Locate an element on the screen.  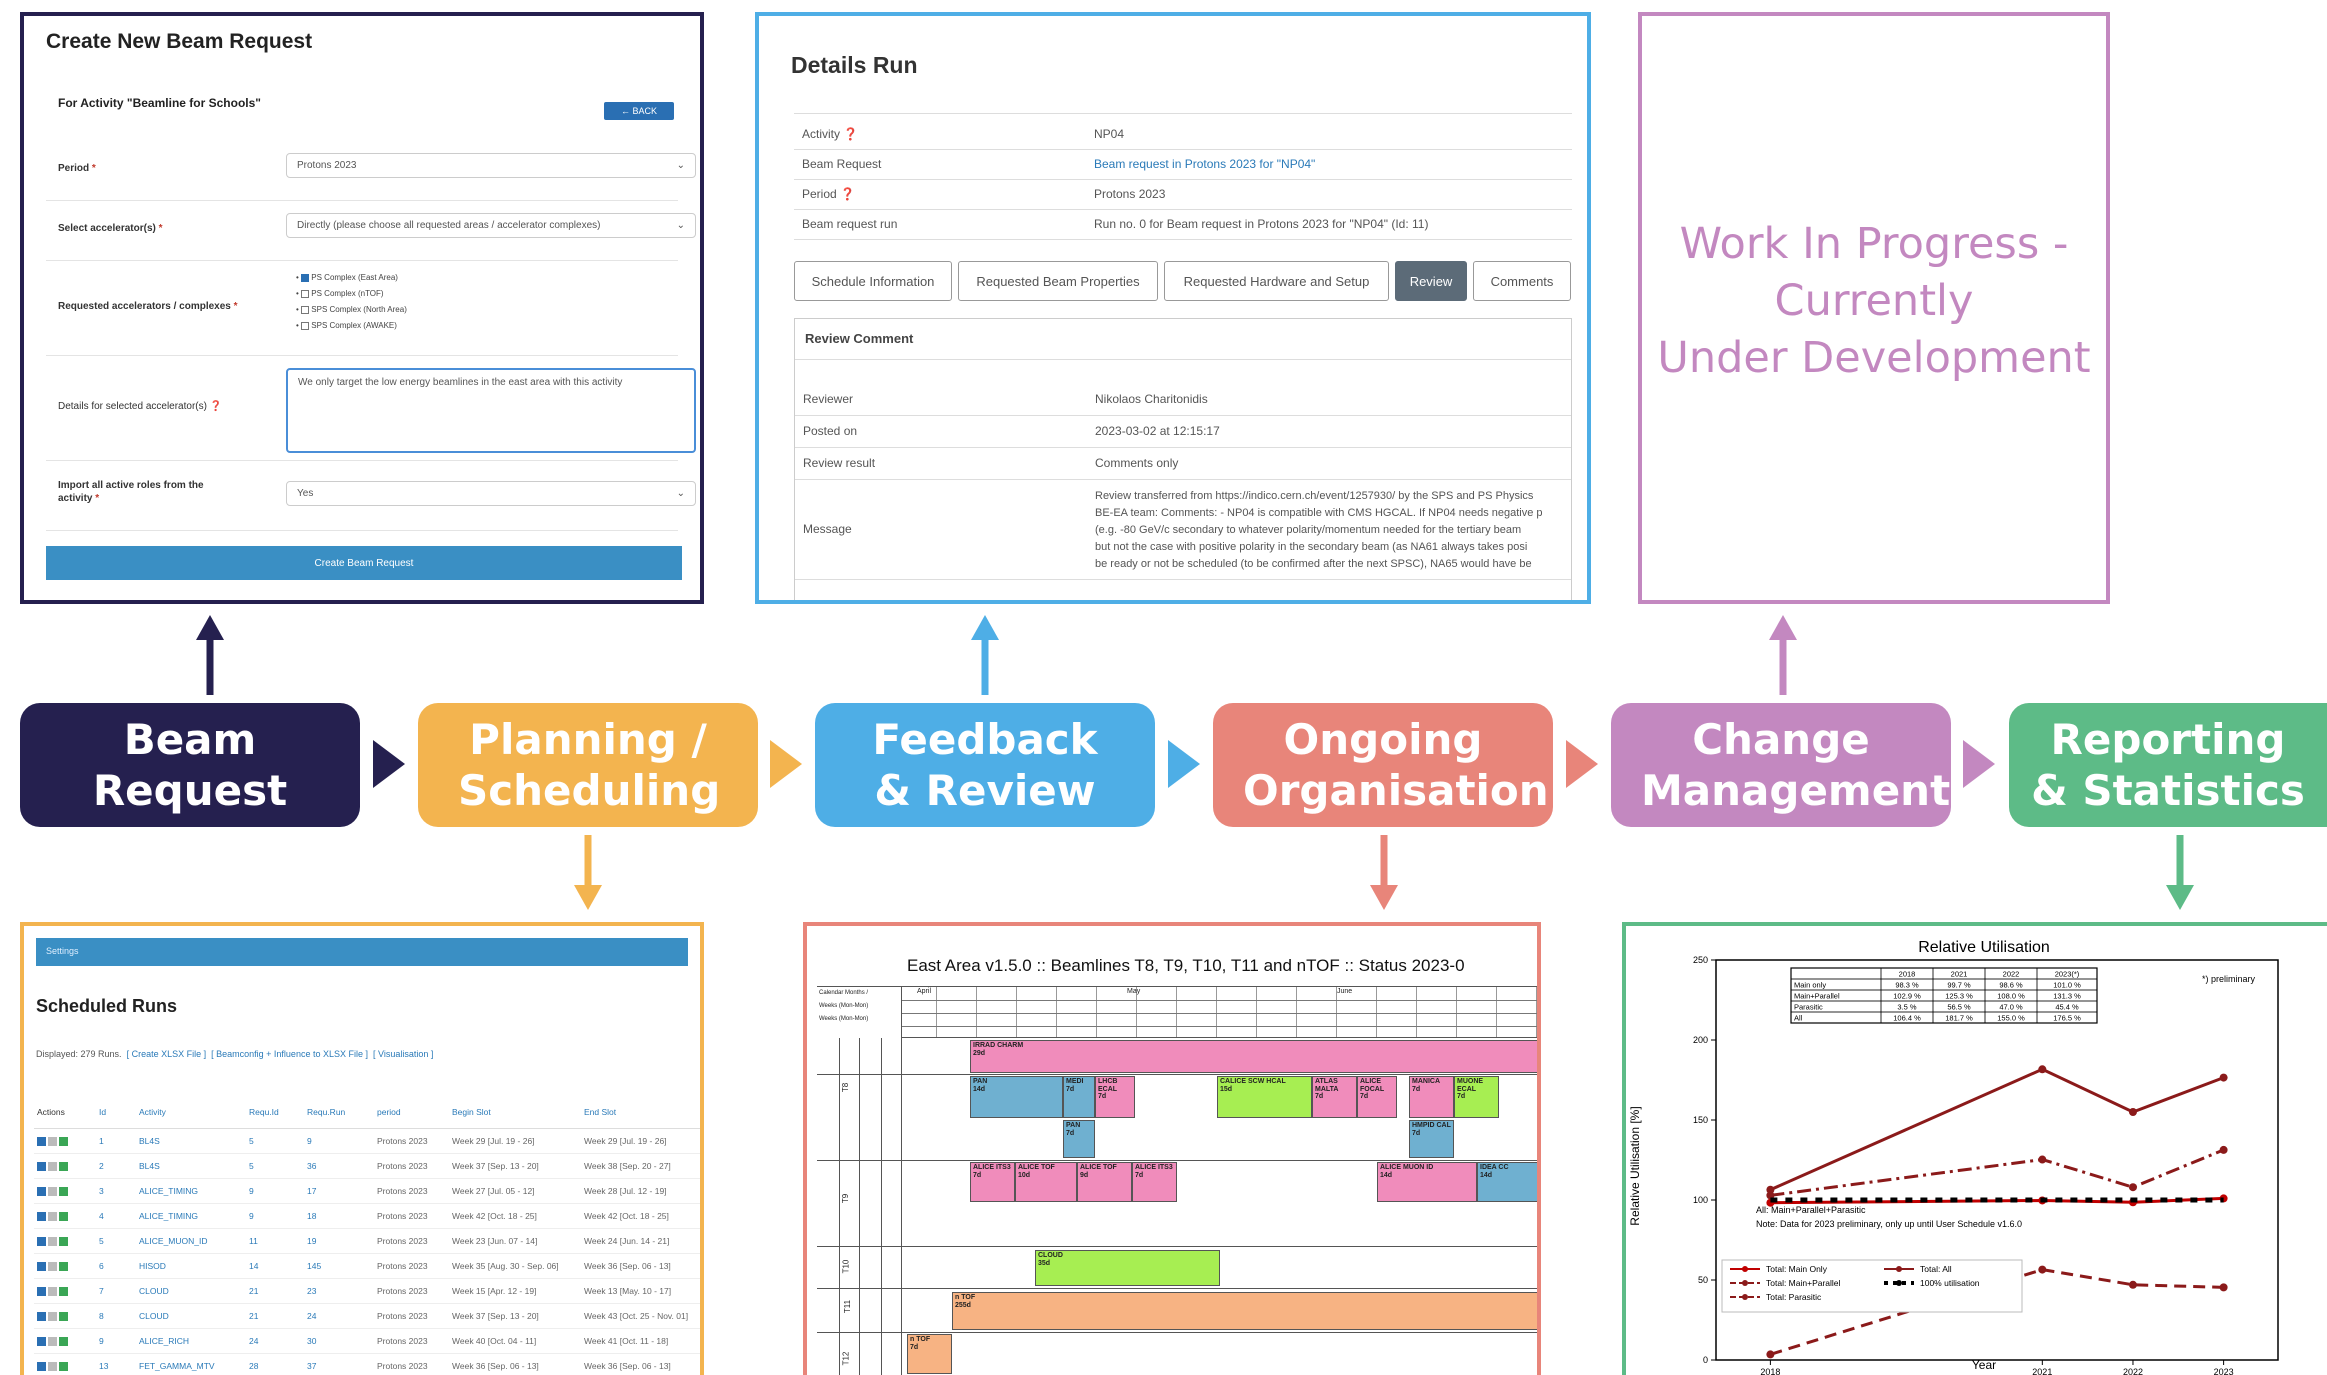
table-cell: HISOD is located at coordinates (191, 1266).